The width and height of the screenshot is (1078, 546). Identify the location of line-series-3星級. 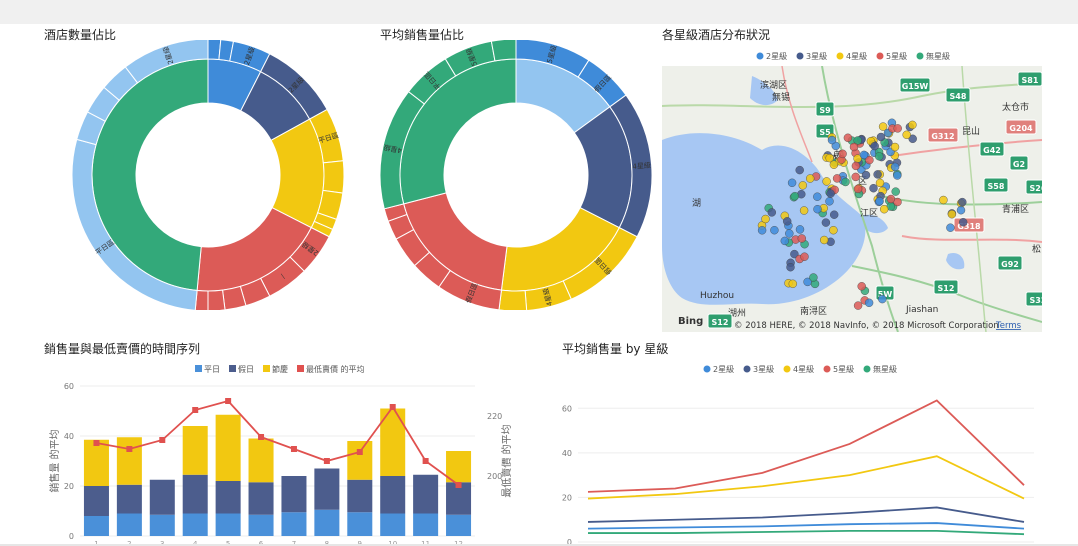
(806, 514).